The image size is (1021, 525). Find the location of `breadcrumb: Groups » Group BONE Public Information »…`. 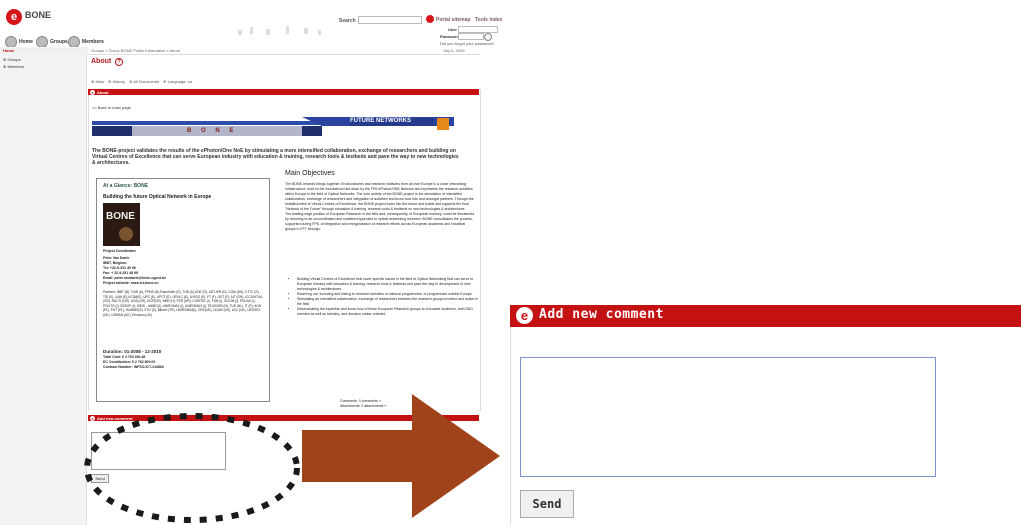

breadcrumb: Groups » Group BONE Public Information »… is located at coordinates (135, 50).